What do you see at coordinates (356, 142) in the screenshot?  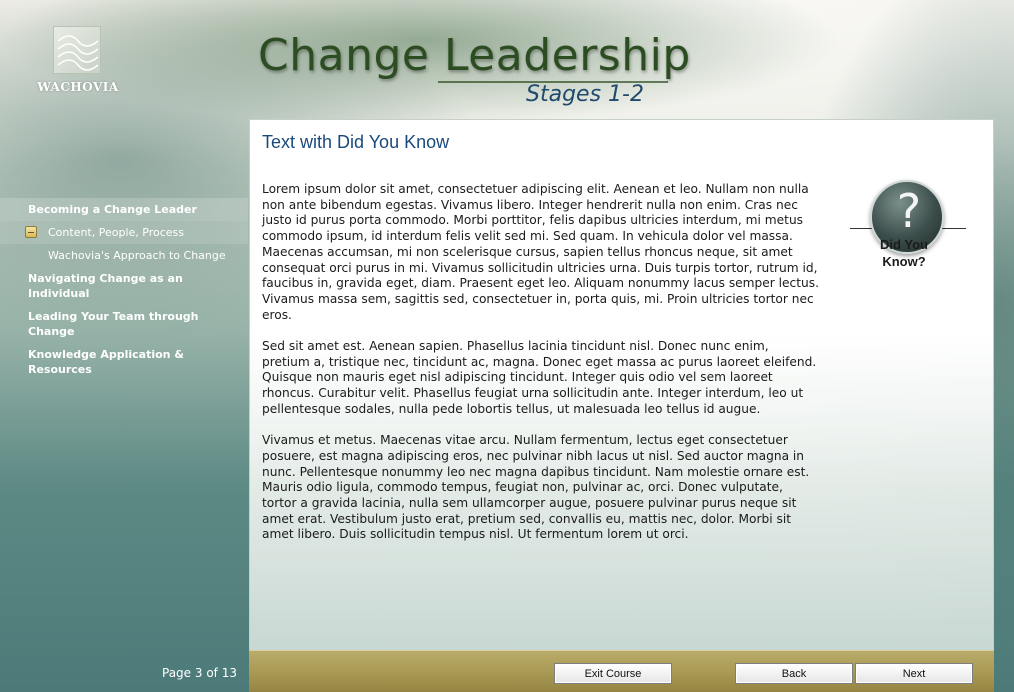 I see `content-heading: Text with Did You Know` at bounding box center [356, 142].